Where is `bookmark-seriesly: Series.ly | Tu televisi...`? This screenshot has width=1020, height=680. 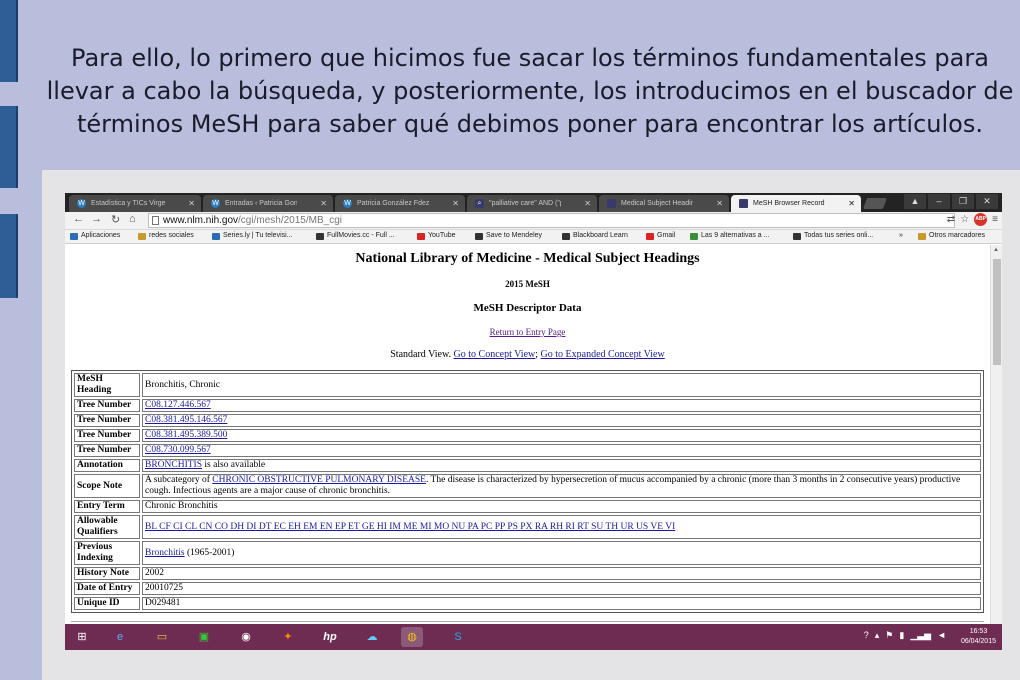
bookmark-seriesly: Series.ly | Tu televisi... is located at coordinates (252, 236).